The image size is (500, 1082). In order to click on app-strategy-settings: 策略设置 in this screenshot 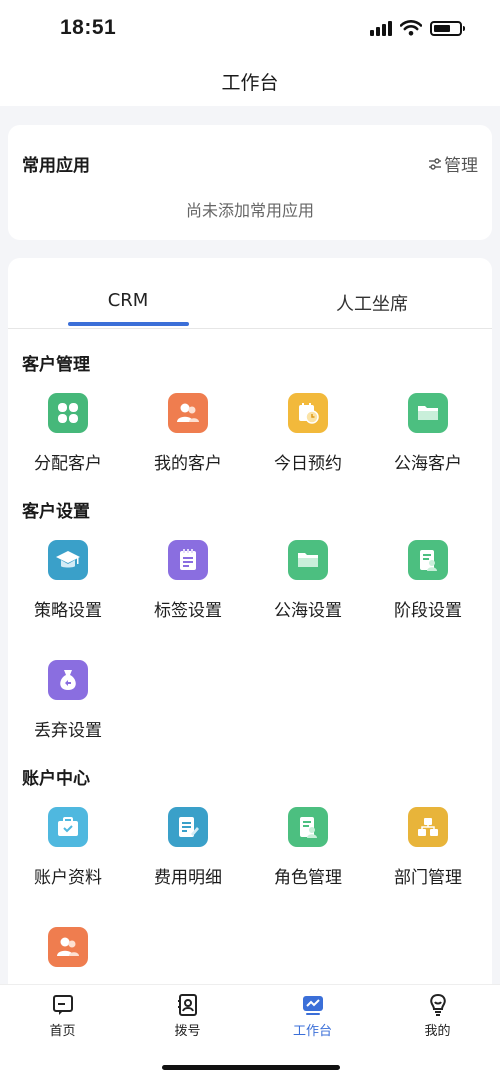, I will do `click(68, 580)`.